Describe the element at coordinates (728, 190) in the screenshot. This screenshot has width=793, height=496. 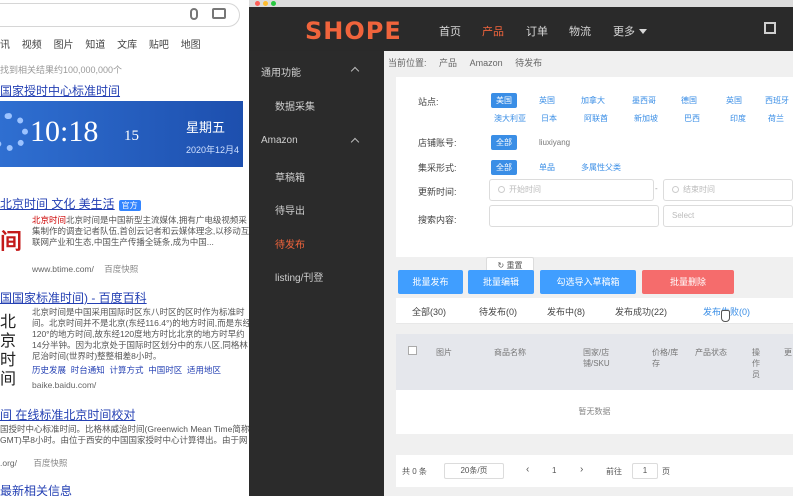
I see `end-time-input: 结束时间` at that location.